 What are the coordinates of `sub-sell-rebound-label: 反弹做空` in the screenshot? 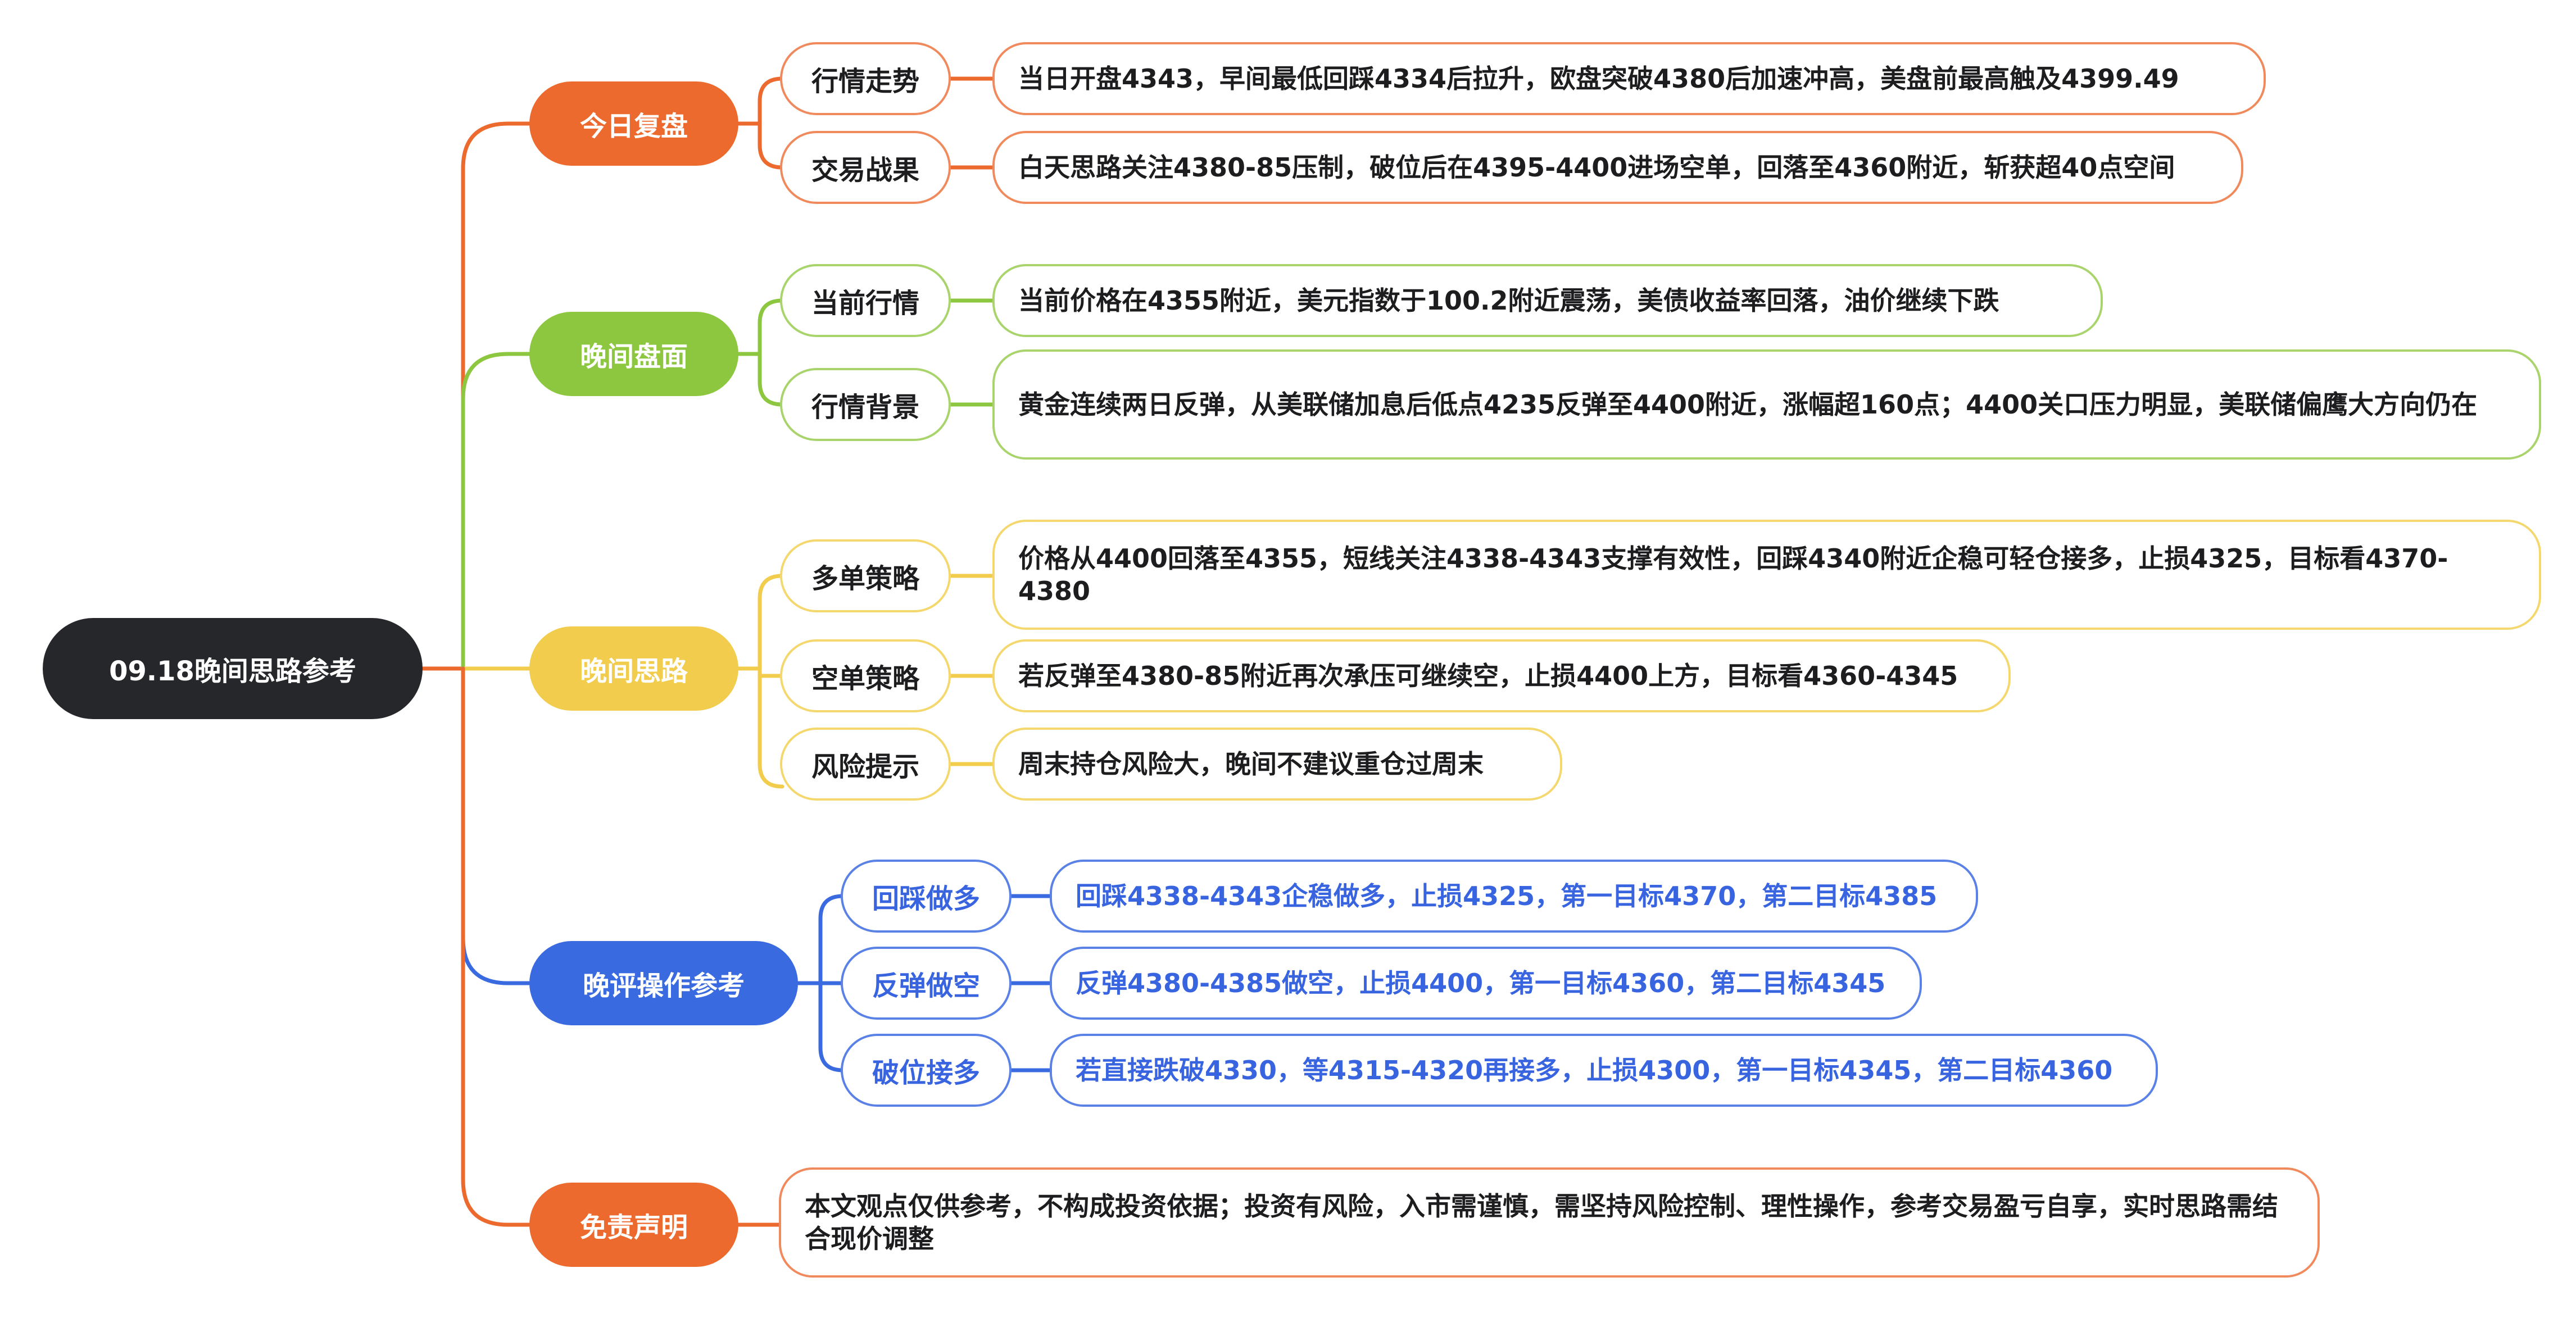 It's located at (926, 986).